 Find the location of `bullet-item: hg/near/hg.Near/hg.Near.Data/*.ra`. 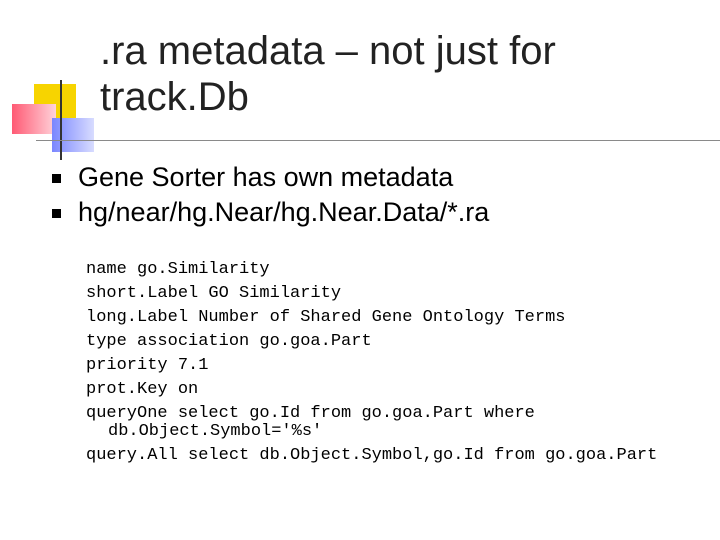

bullet-item: hg/near/hg.Near/hg.Near.Data/*.ra is located at coordinates (270, 212).